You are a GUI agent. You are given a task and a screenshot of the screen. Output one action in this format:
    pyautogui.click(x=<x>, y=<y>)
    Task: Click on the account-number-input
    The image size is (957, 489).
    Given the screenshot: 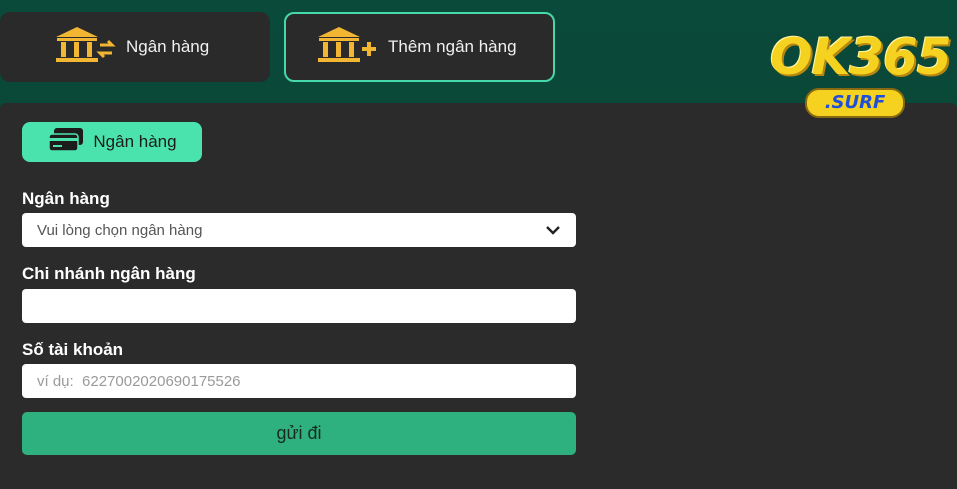 What is the action you would take?
    pyautogui.click(x=299, y=381)
    